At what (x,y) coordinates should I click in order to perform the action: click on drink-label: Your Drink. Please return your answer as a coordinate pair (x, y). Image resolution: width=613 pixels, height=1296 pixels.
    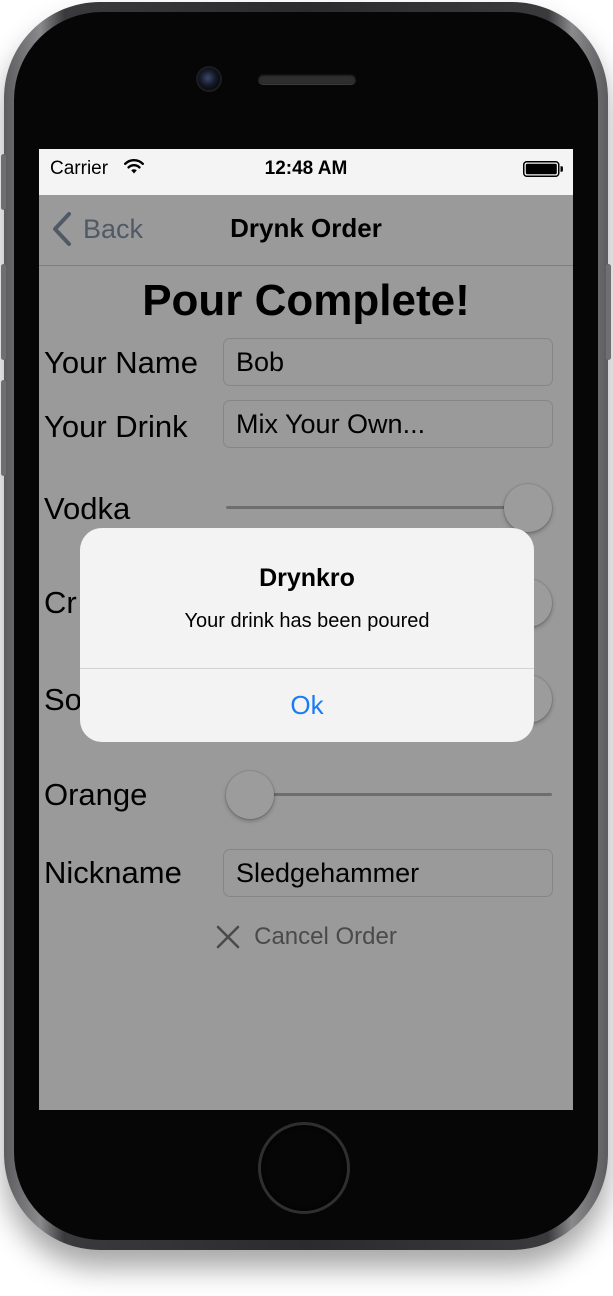
    Looking at the image, I should click on (116, 426).